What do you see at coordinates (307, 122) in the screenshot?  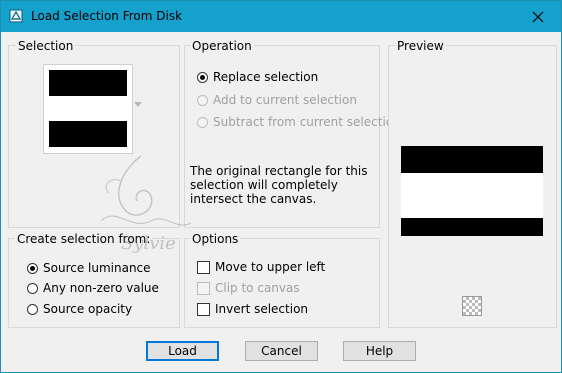 I see `subtract-selection-label: Subtract from current selection` at bounding box center [307, 122].